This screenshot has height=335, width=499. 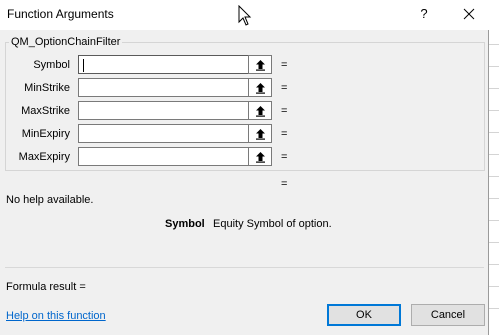 What do you see at coordinates (45, 111) in the screenshot?
I see `arg-label-maxstrike: MaxStrike` at bounding box center [45, 111].